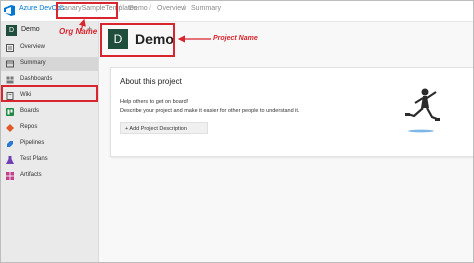 The image size is (474, 263). I want to click on test-plans-icon, so click(10, 160).